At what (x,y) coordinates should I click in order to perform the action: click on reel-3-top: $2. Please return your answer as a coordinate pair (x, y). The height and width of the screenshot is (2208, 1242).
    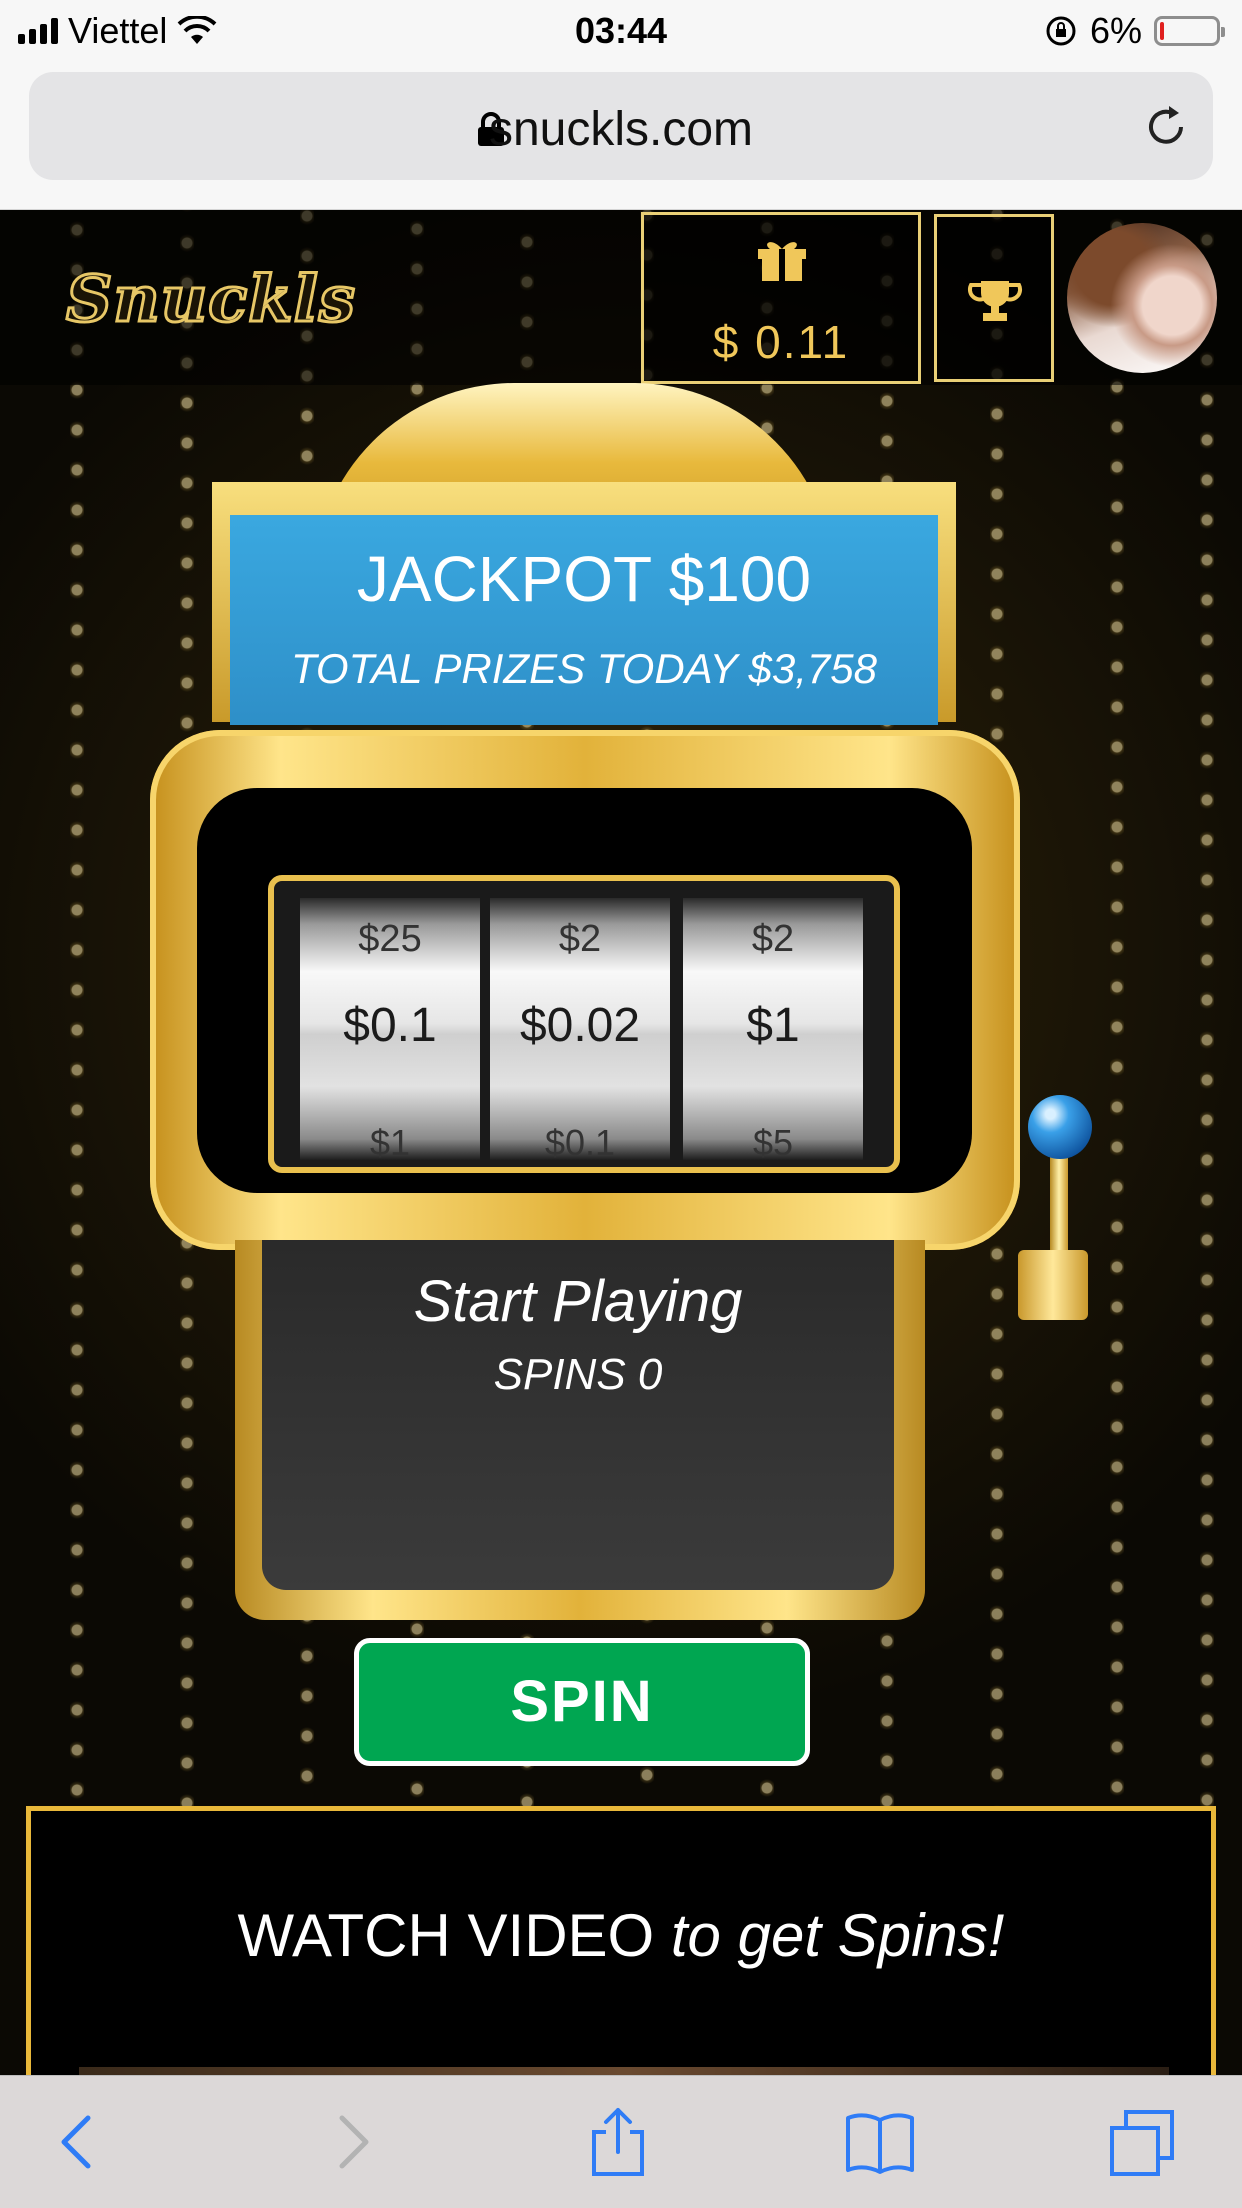
    Looking at the image, I should click on (773, 939).